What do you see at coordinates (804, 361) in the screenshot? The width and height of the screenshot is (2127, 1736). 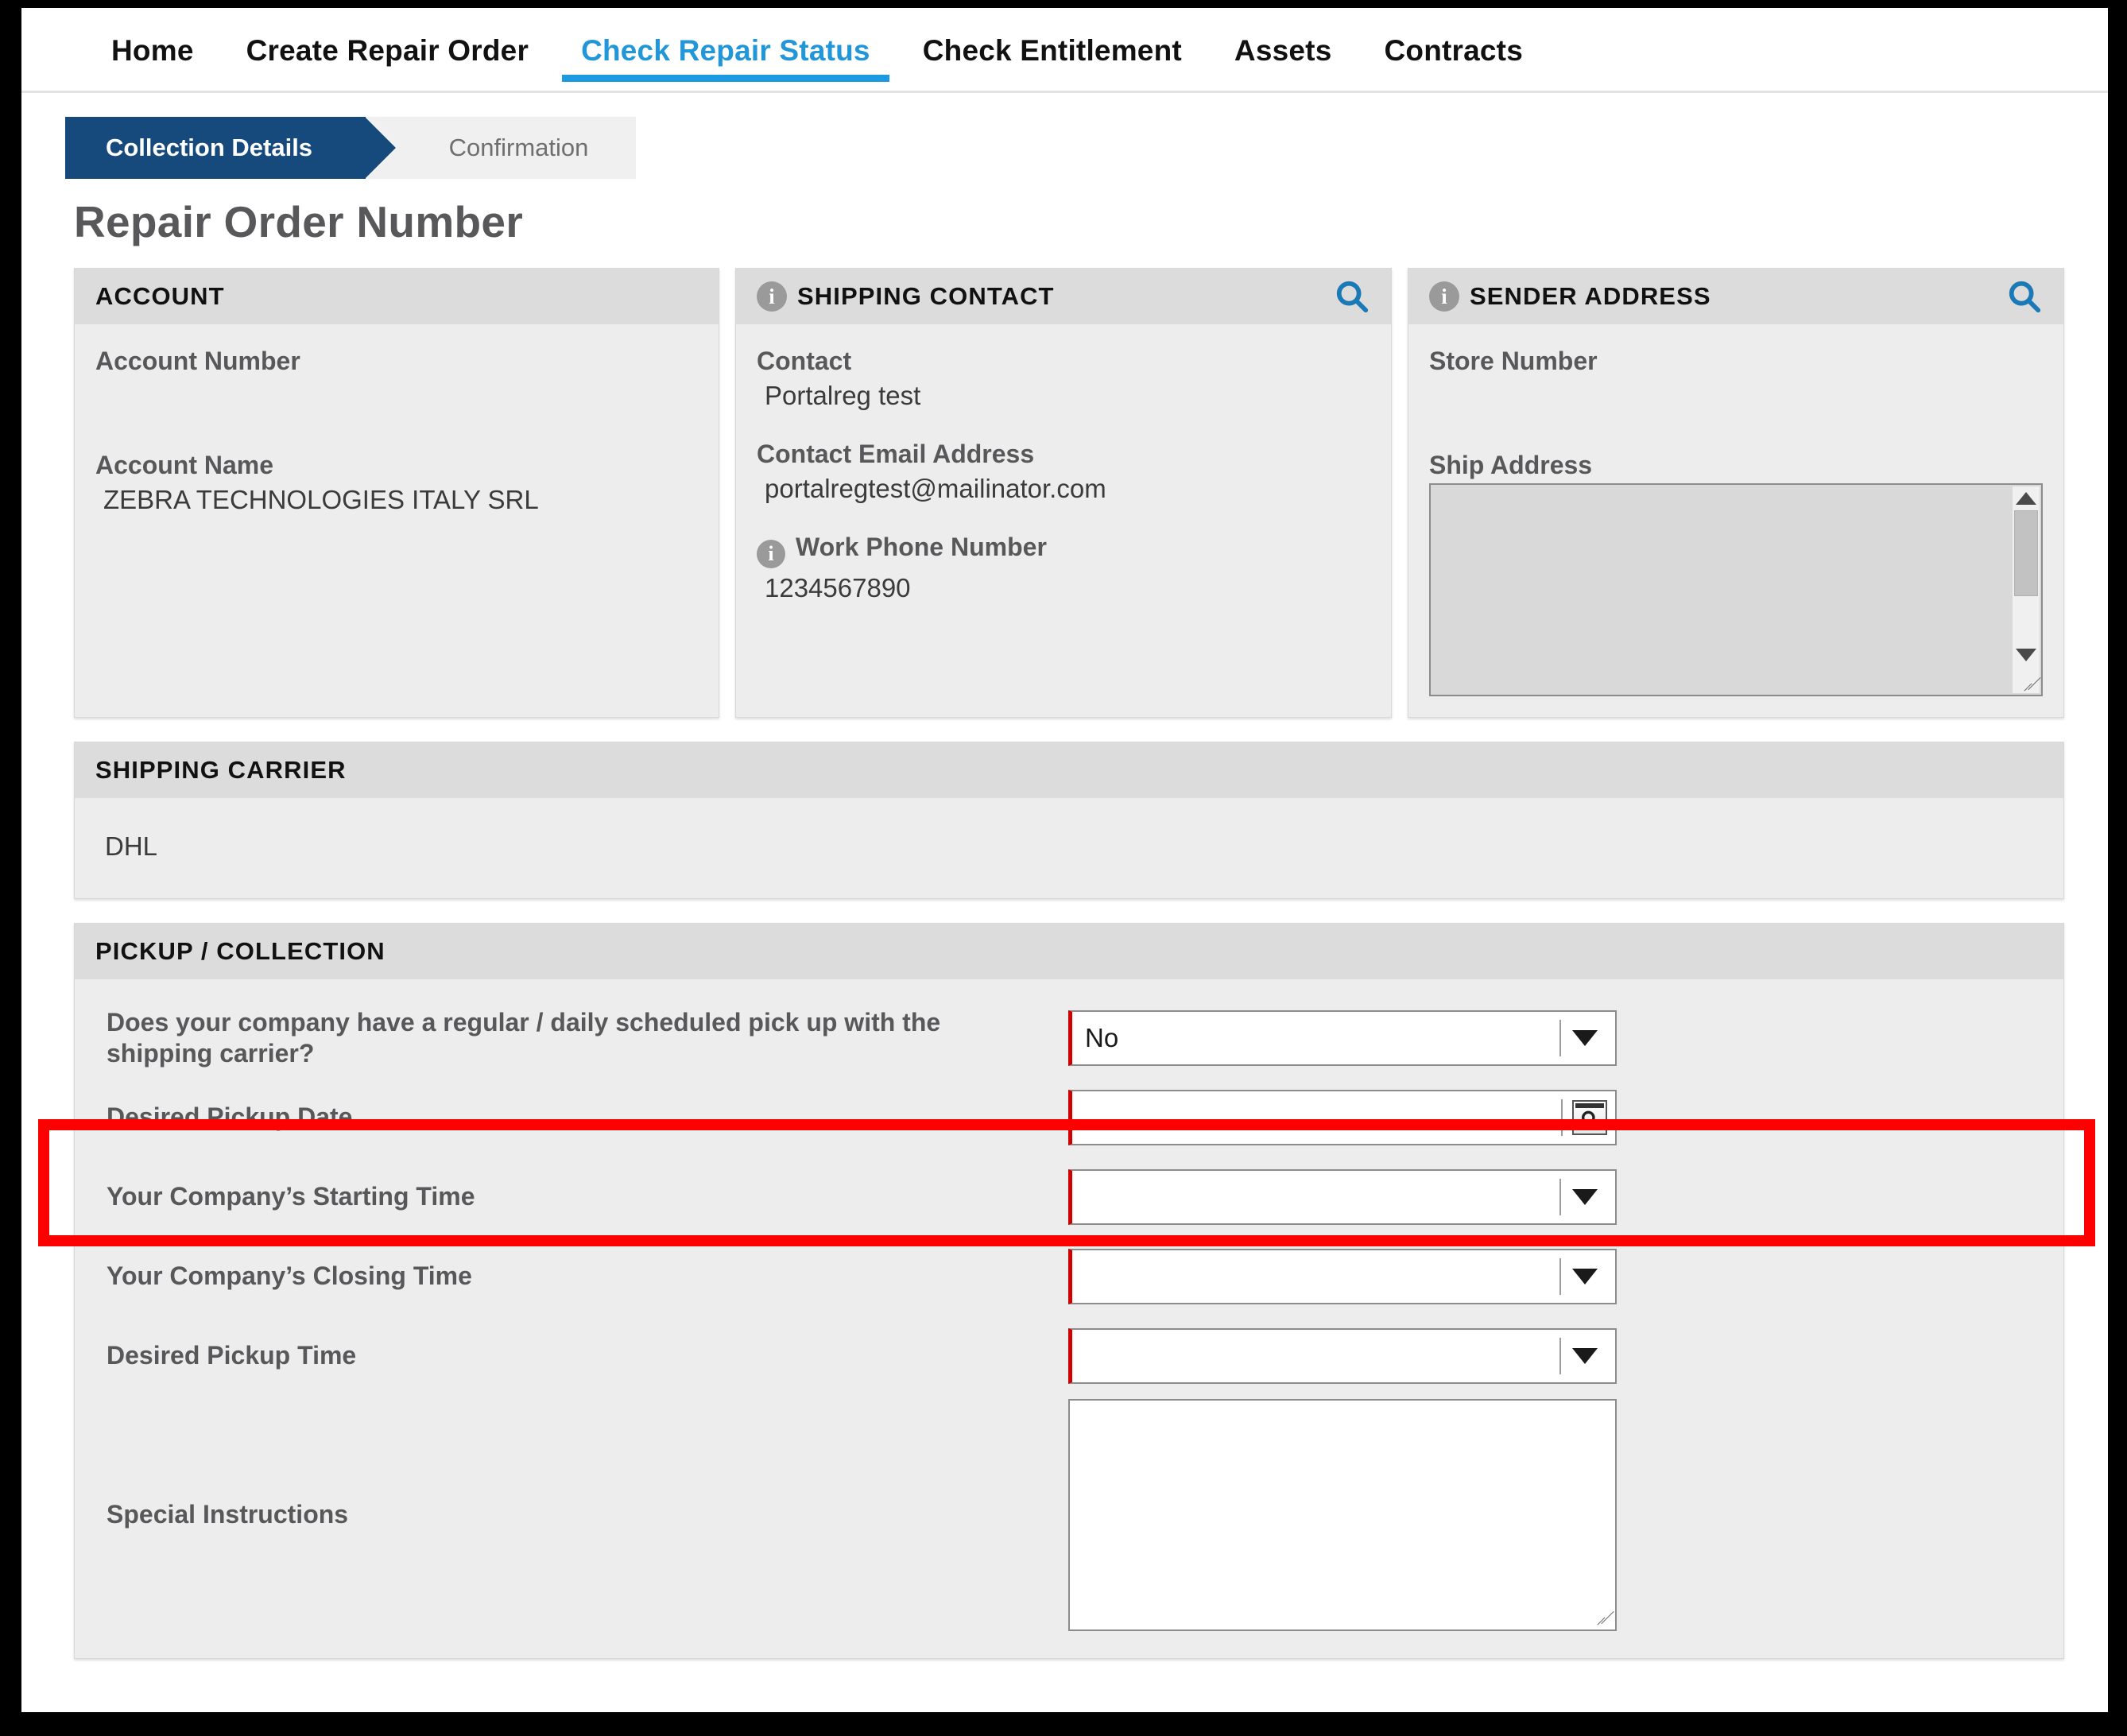 I see `contact-label: Contact` at bounding box center [804, 361].